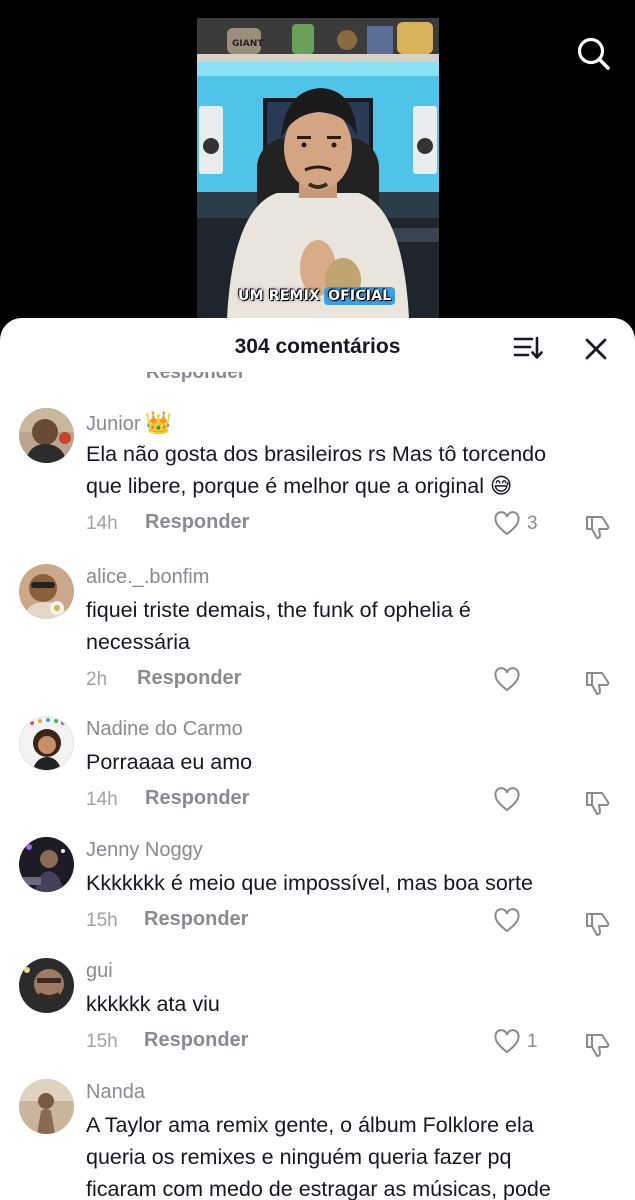 The height and width of the screenshot is (1200, 635). I want to click on search-icon, so click(593, 53).